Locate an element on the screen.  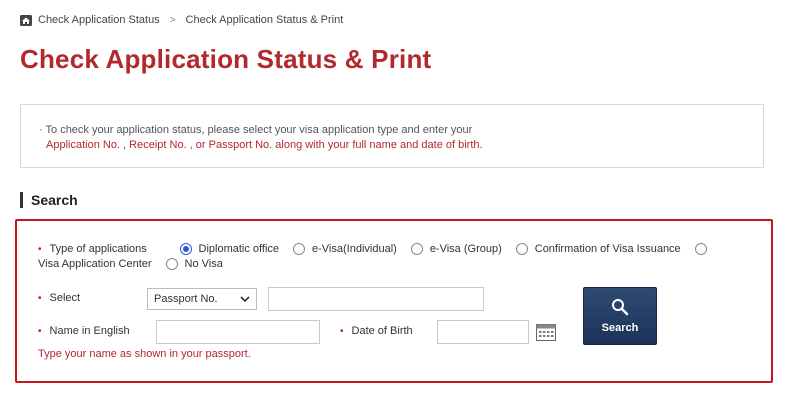
breadcrumb-item-check-status: Check Application Status is located at coordinates (99, 20).